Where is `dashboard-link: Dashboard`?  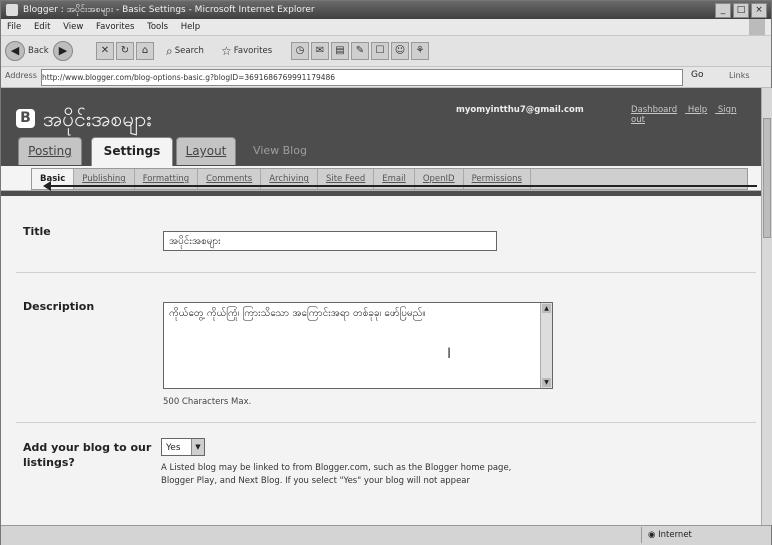 dashboard-link: Dashboard is located at coordinates (654, 110).